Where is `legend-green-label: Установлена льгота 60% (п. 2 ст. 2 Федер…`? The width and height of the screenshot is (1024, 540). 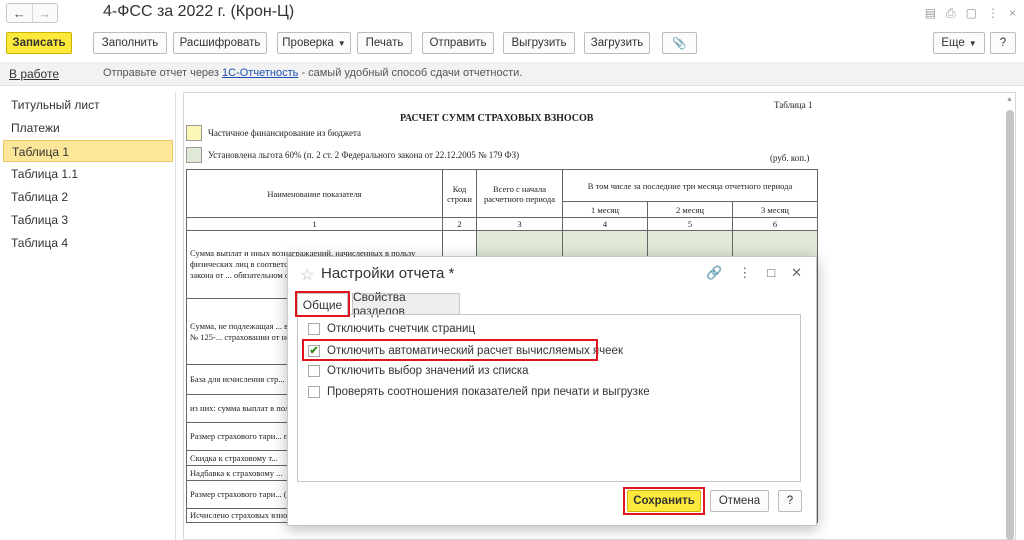 legend-green-label: Установлена льгота 60% (п. 2 ст. 2 Федер… is located at coordinates (364, 155).